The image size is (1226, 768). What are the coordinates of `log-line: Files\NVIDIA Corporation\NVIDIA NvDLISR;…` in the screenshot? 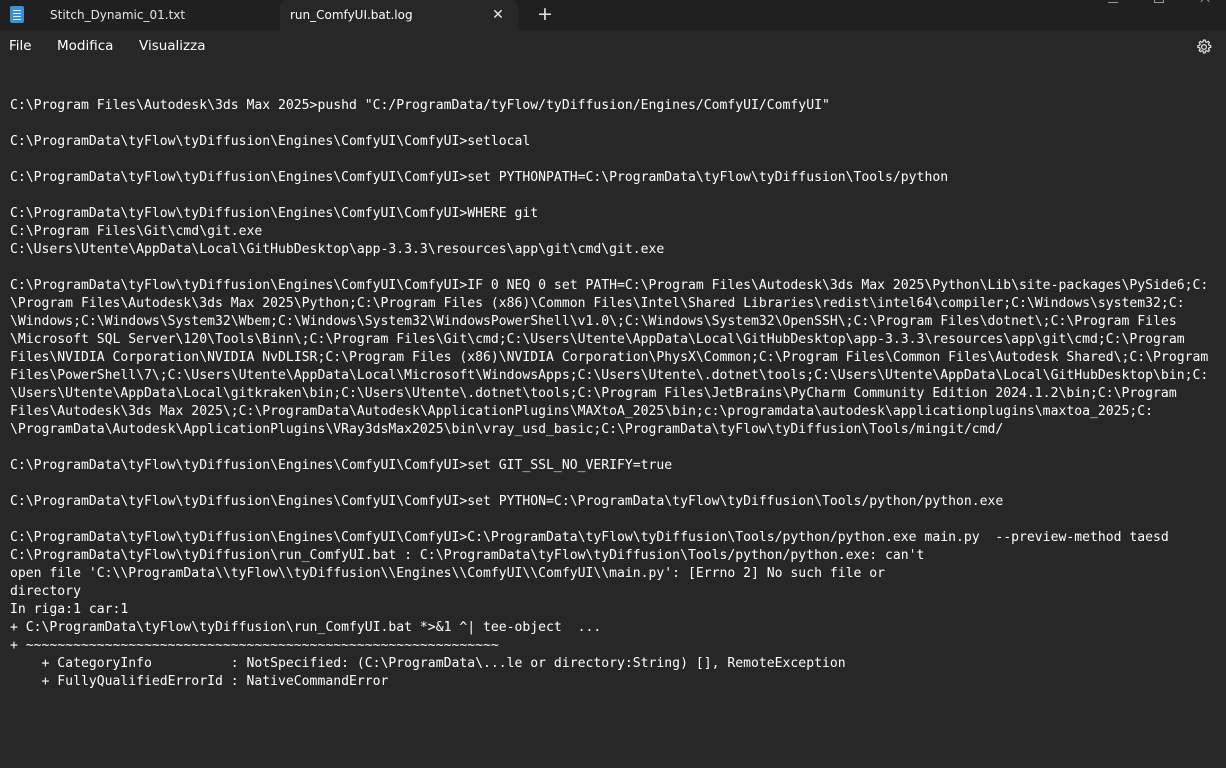 It's located at (609, 357).